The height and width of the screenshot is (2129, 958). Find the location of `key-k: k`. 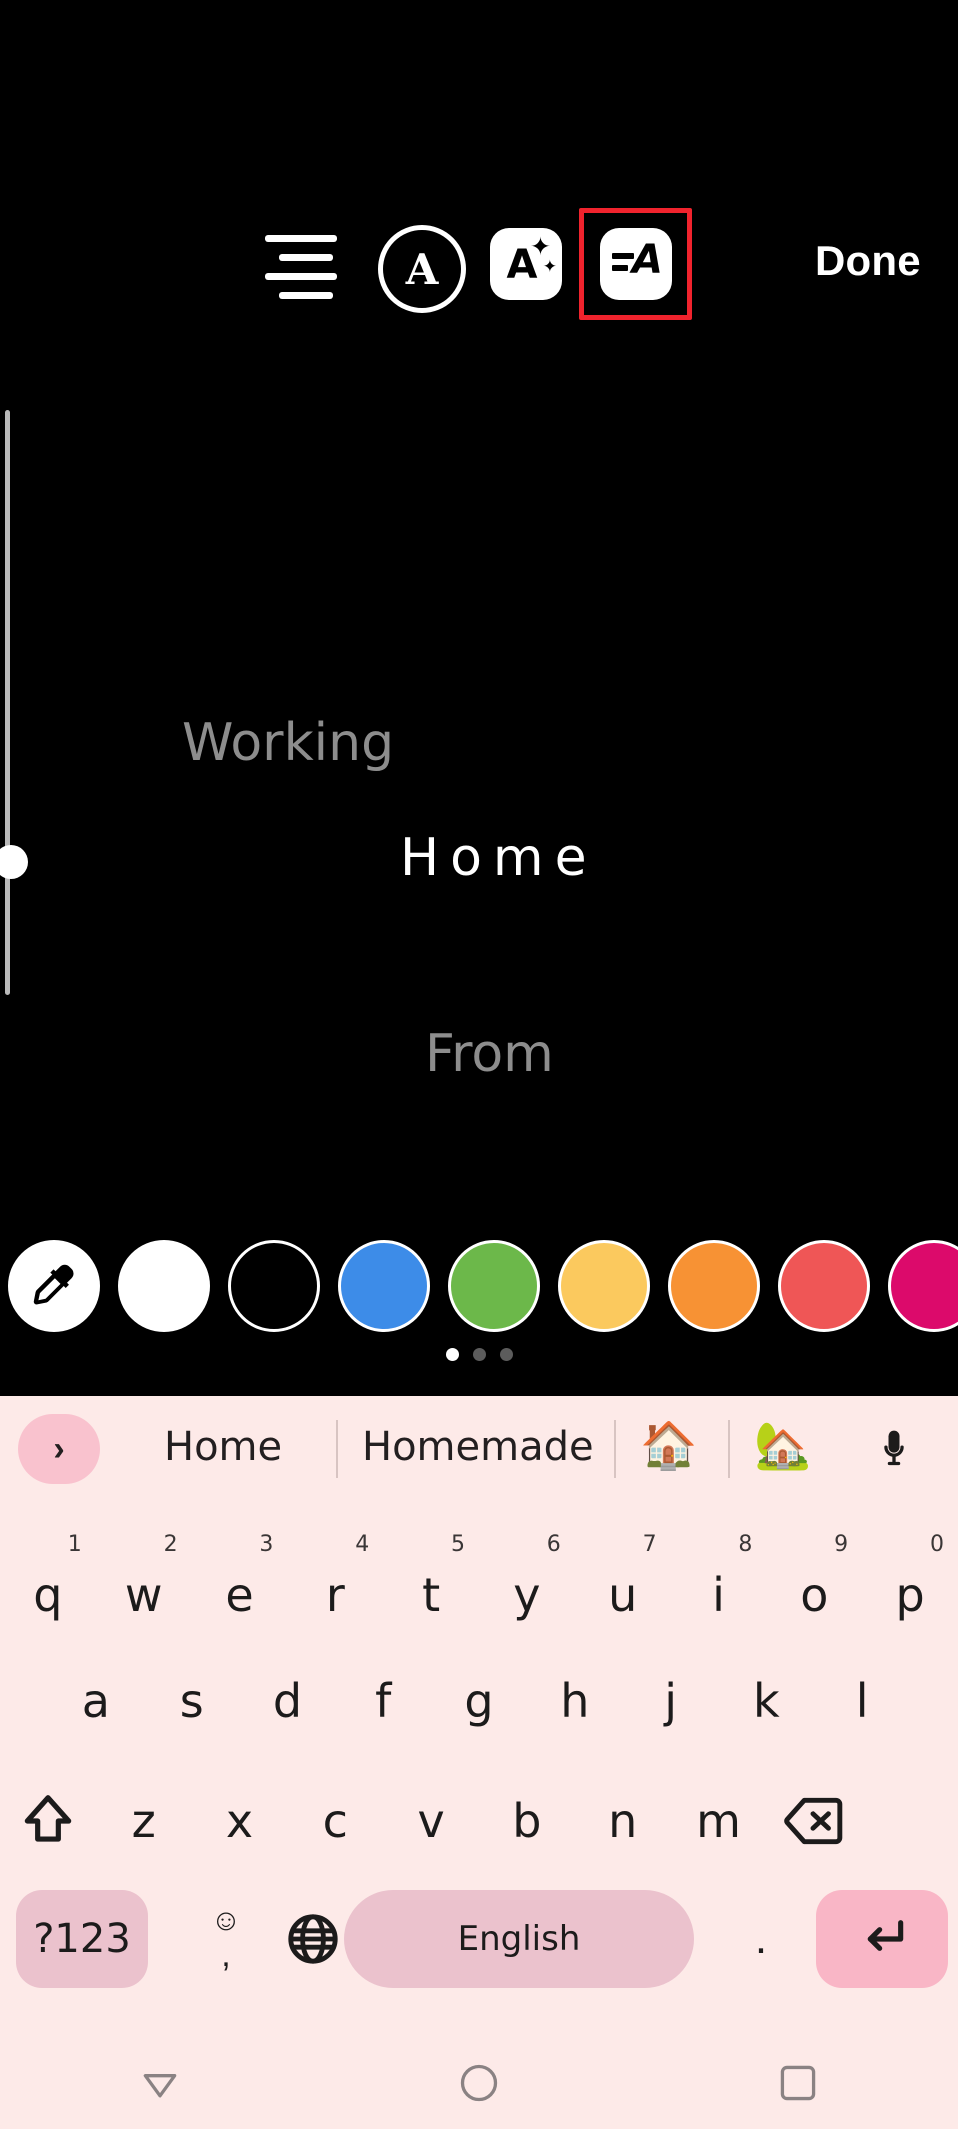

key-k: k is located at coordinates (766, 1701).